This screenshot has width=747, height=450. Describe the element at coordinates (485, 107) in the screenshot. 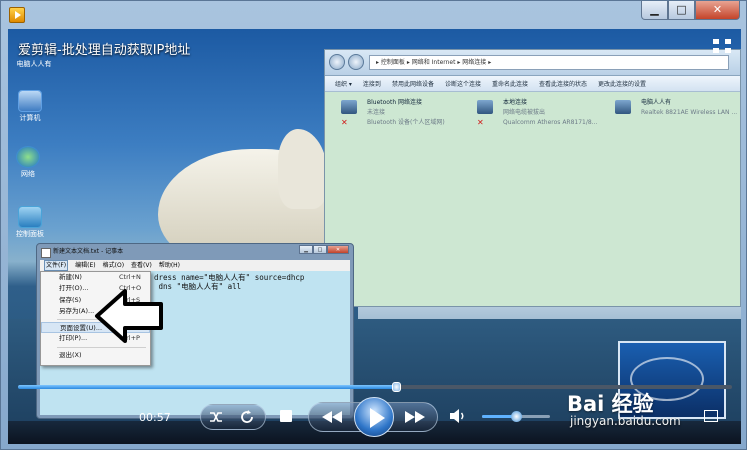

I see `ethernet-icon` at that location.